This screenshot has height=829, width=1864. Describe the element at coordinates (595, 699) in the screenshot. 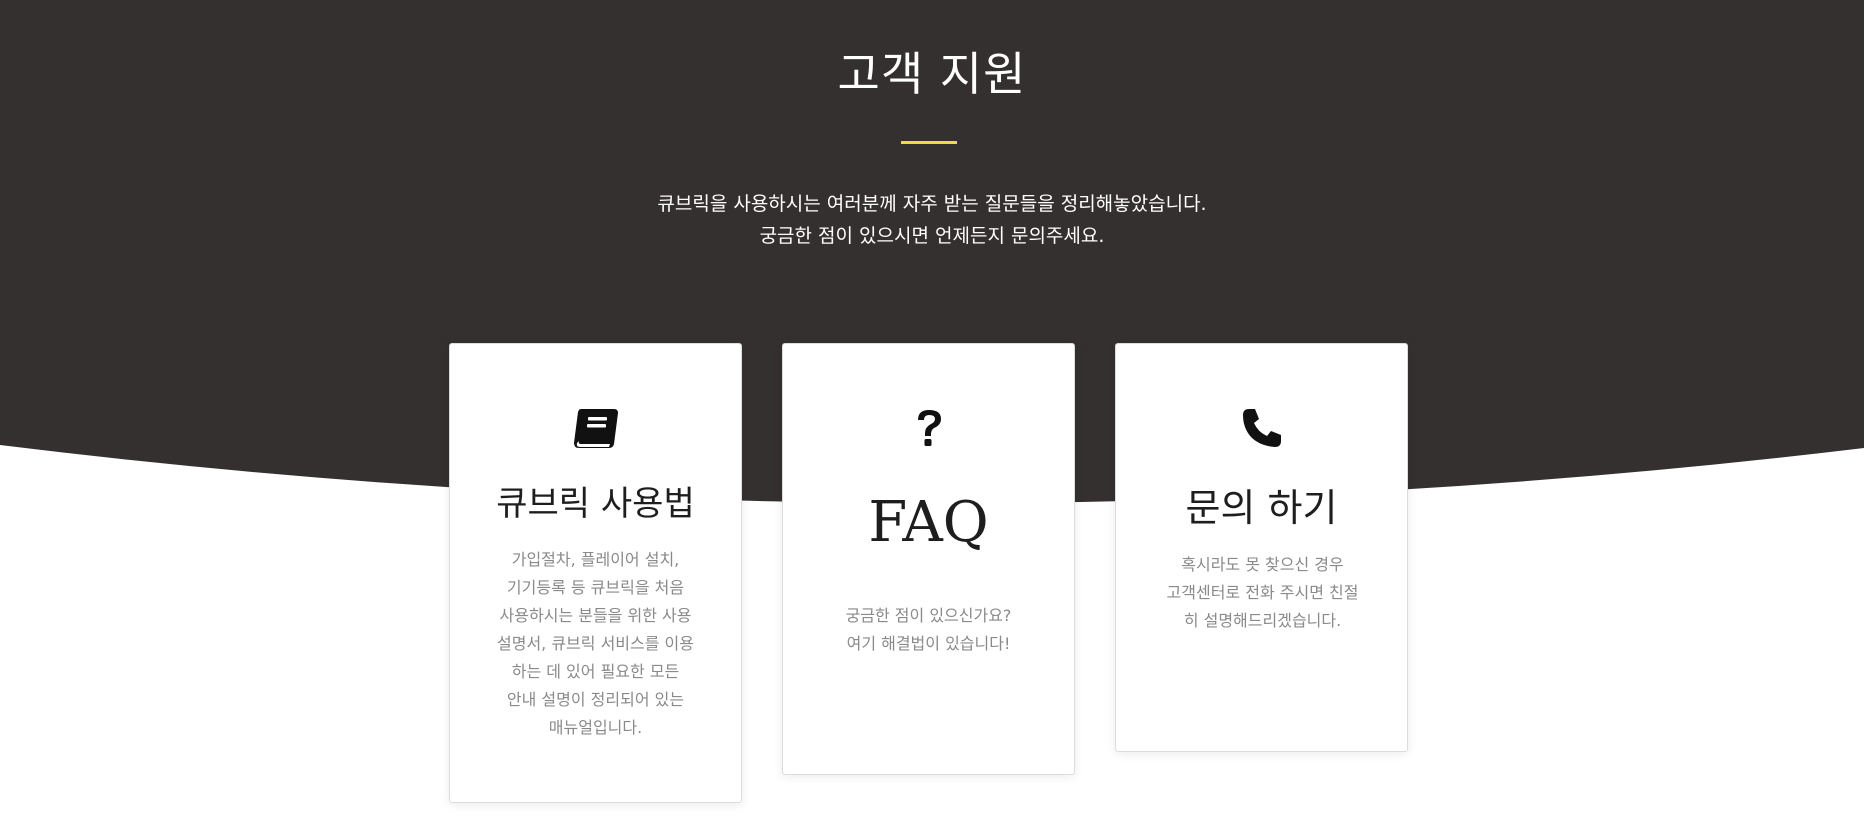

I see `card-description-line: 안내 설명이 정리되어 있는` at that location.